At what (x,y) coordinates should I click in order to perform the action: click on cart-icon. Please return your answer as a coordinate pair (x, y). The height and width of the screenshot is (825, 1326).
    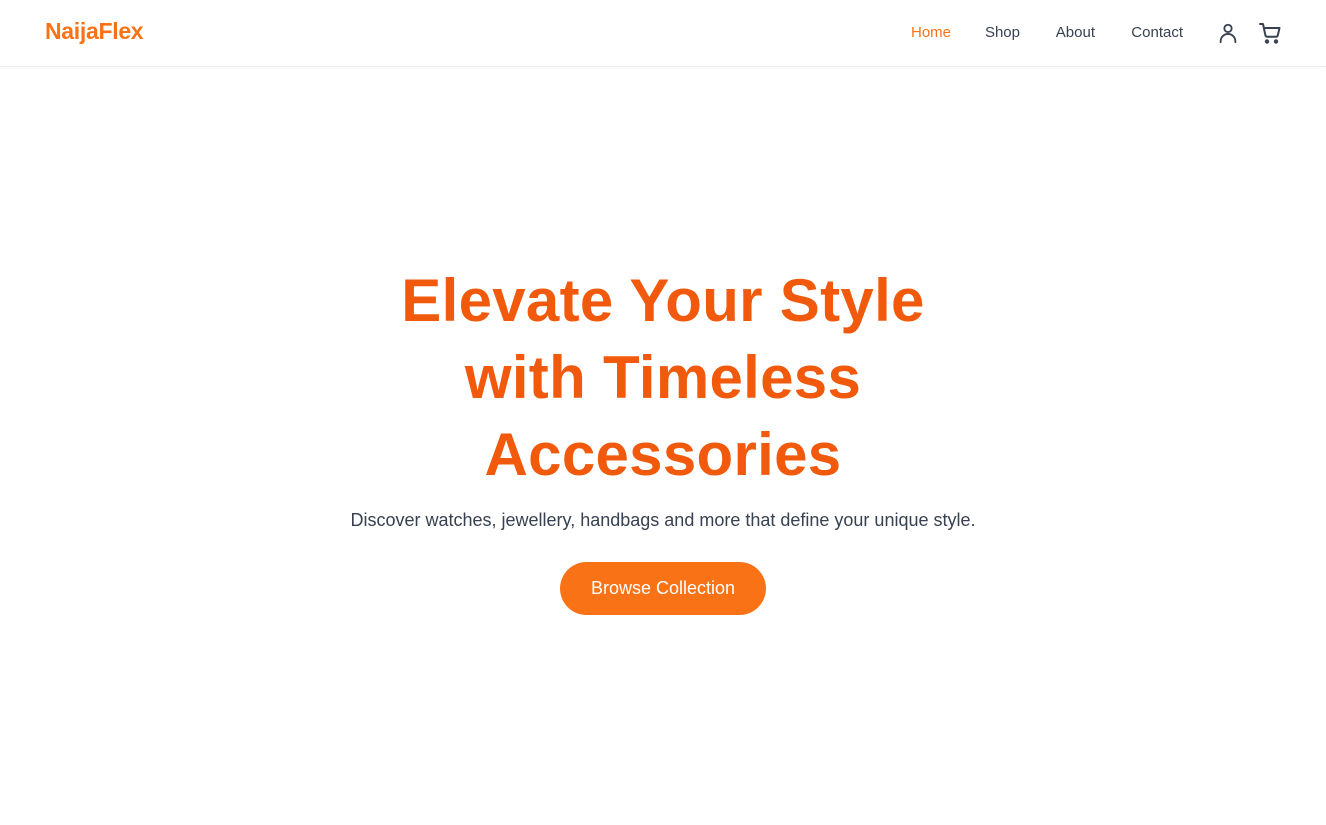
    Looking at the image, I should click on (1270, 33).